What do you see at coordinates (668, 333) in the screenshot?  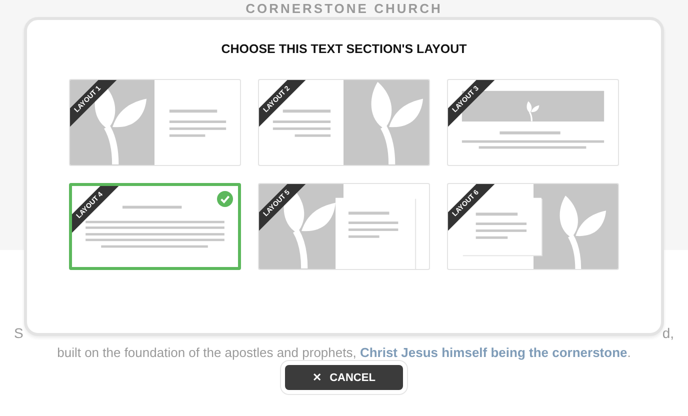 I see `body-text: d,` at bounding box center [668, 333].